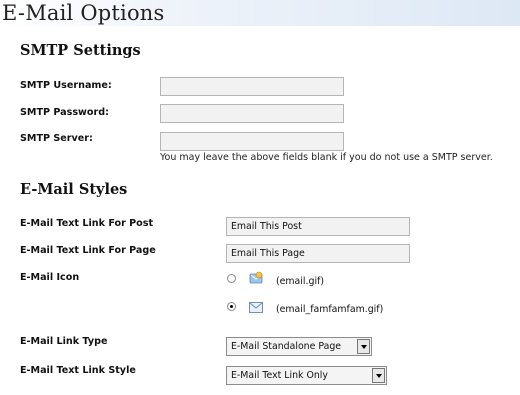 The width and height of the screenshot is (520, 395). What do you see at coordinates (64, 112) in the screenshot?
I see `smtp-password-label: SMTP Password:` at bounding box center [64, 112].